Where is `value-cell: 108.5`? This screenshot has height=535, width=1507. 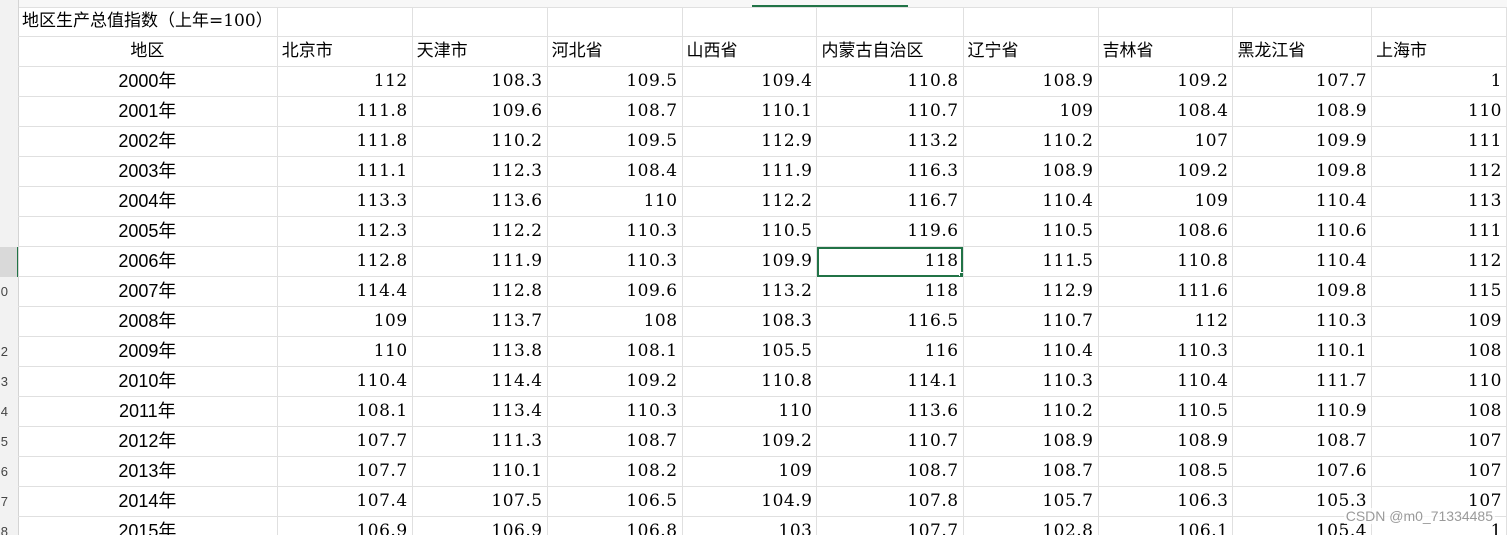 value-cell: 108.5 is located at coordinates (1166, 471).